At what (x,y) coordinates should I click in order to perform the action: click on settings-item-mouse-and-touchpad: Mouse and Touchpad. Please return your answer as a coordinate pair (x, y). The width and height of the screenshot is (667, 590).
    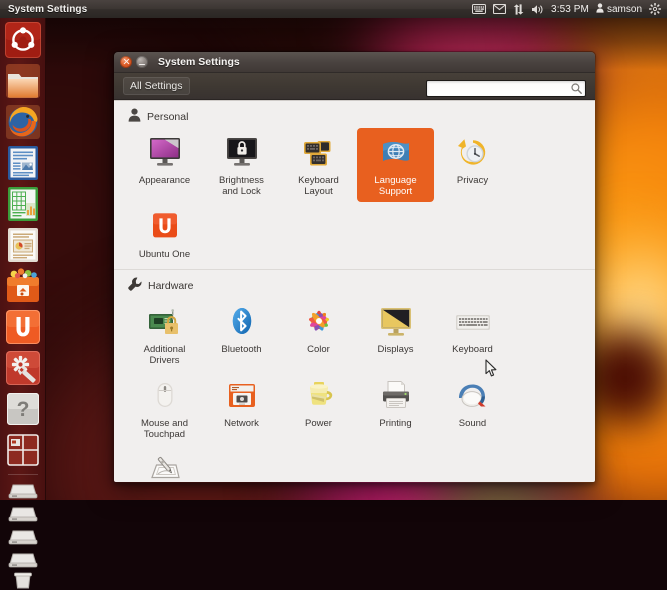
    Looking at the image, I should click on (164, 408).